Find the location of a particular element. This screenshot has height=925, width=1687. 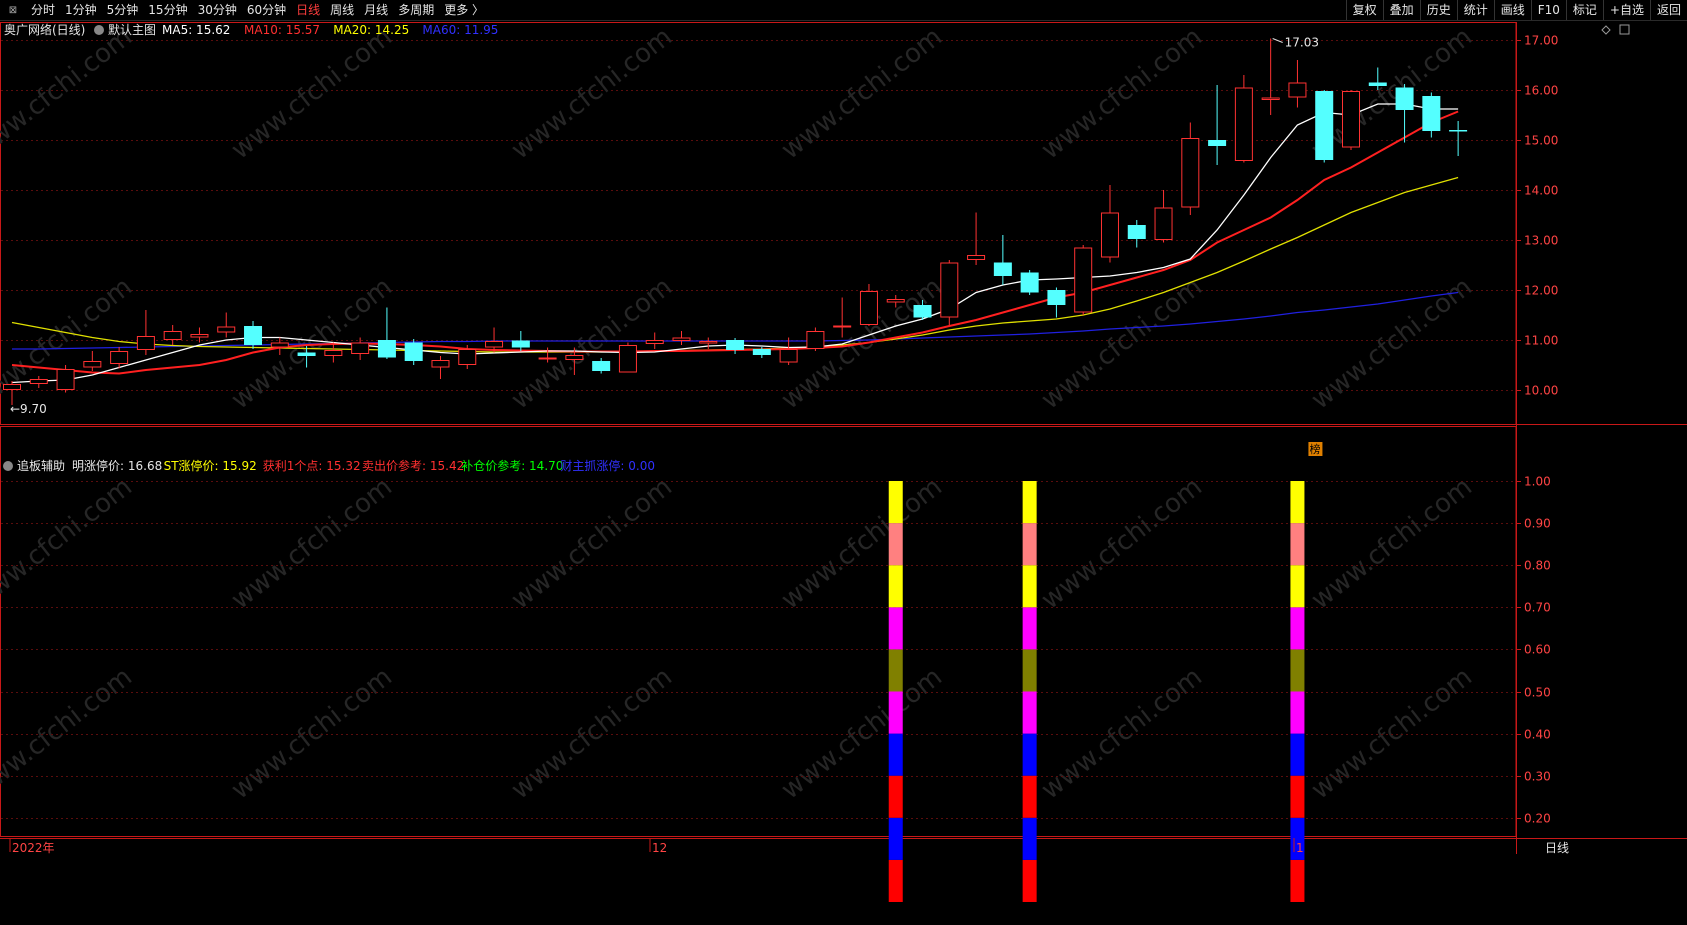

watermark-0: www.cfchi.com is located at coordinates (69, 94).